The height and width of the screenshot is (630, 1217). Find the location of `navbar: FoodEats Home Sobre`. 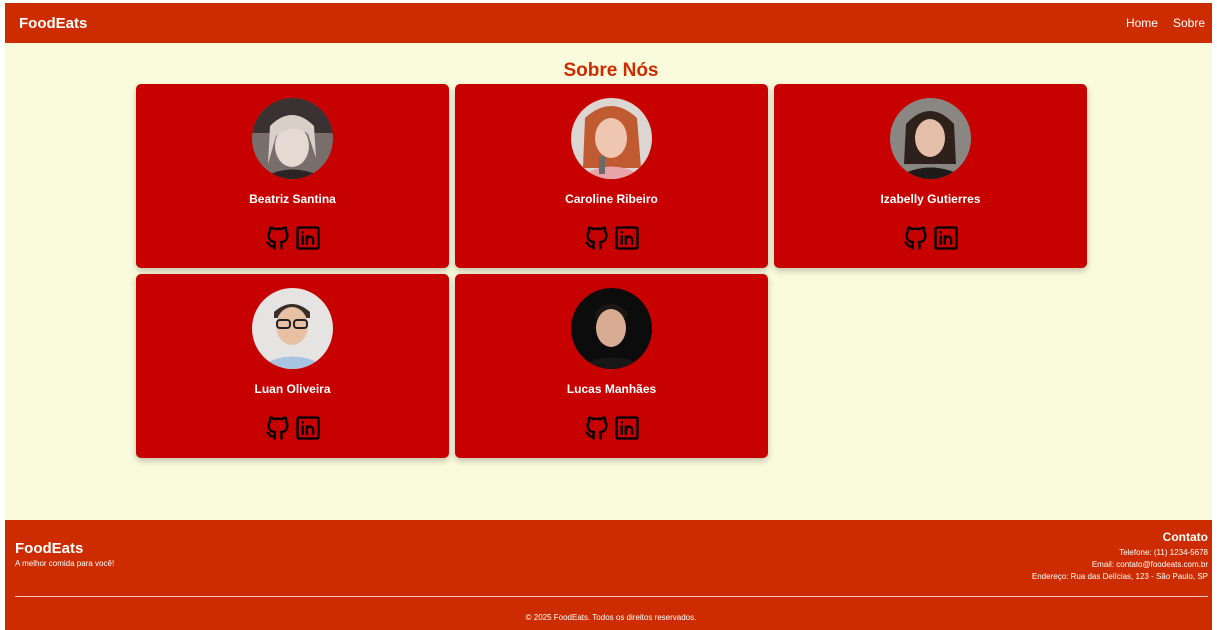

navbar: FoodEats Home Sobre is located at coordinates (608, 23).